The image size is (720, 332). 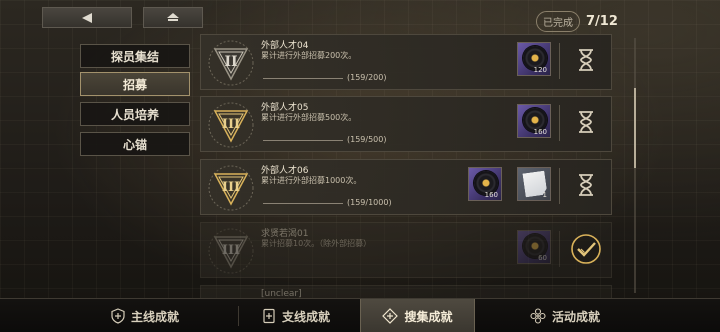 I want to click on task-row-completed: III 求贤若渴01 累计招募10次。（除外部招募） 60, so click(x=406, y=250).